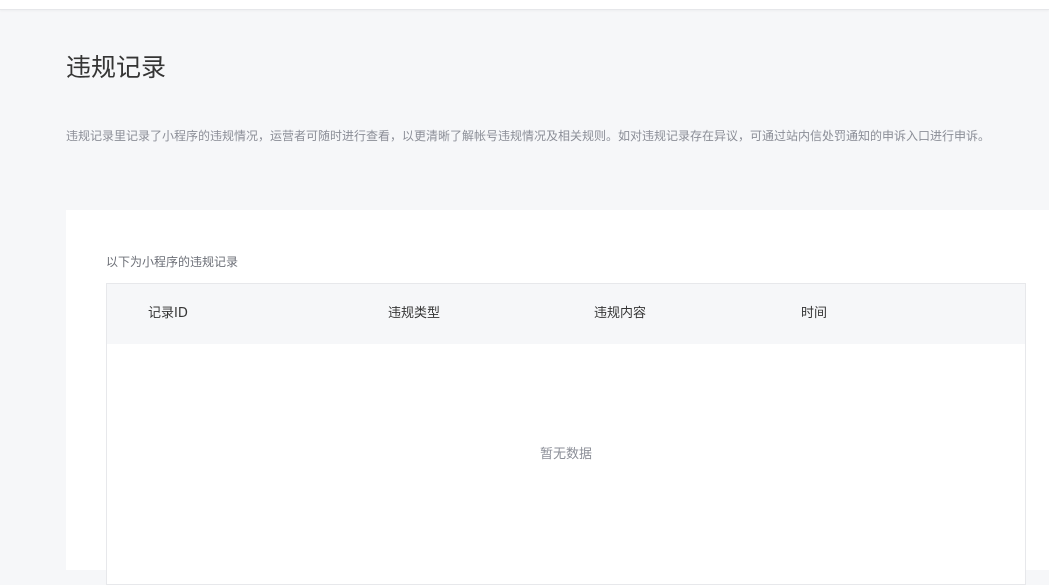 The height and width of the screenshot is (585, 1049). What do you see at coordinates (566, 314) in the screenshot?
I see `table-header: 记录ID 违规类型 违规内容 时间` at bounding box center [566, 314].